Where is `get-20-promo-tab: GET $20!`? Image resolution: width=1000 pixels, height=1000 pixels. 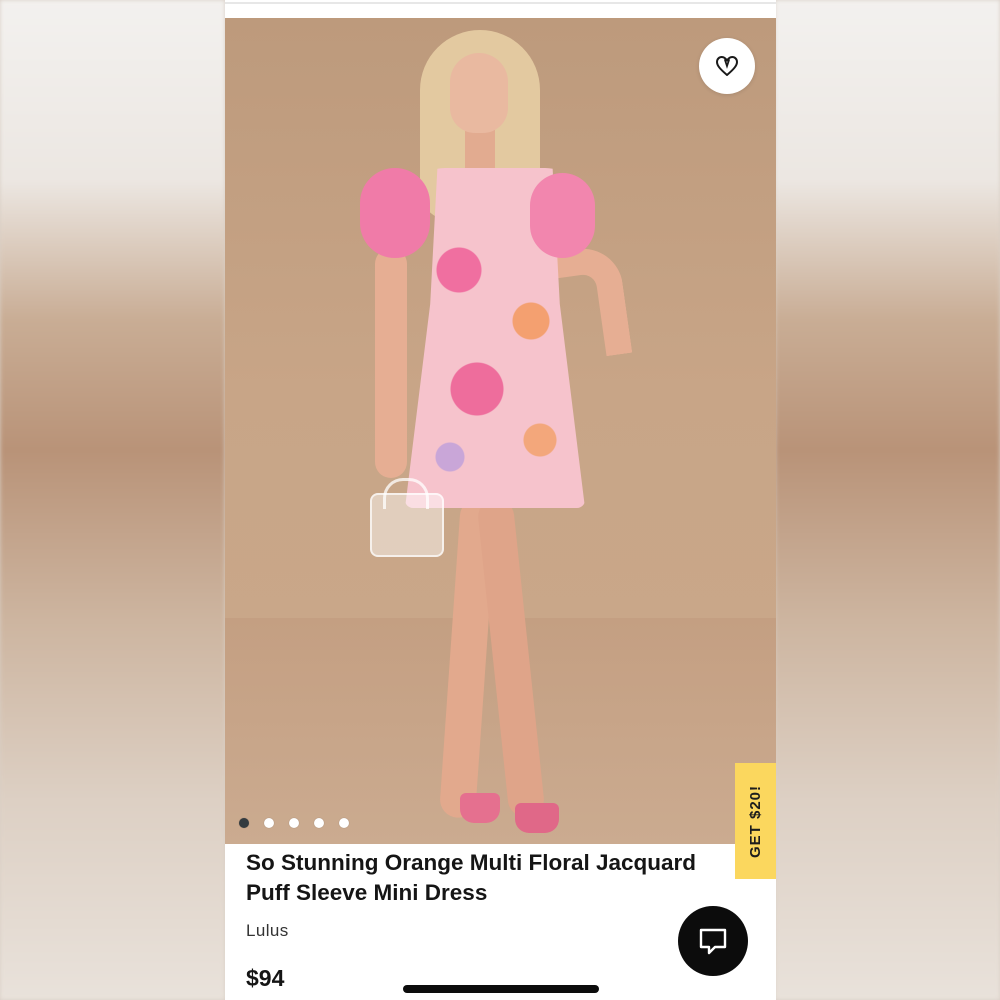
get-20-promo-tab: GET $20! is located at coordinates (755, 821).